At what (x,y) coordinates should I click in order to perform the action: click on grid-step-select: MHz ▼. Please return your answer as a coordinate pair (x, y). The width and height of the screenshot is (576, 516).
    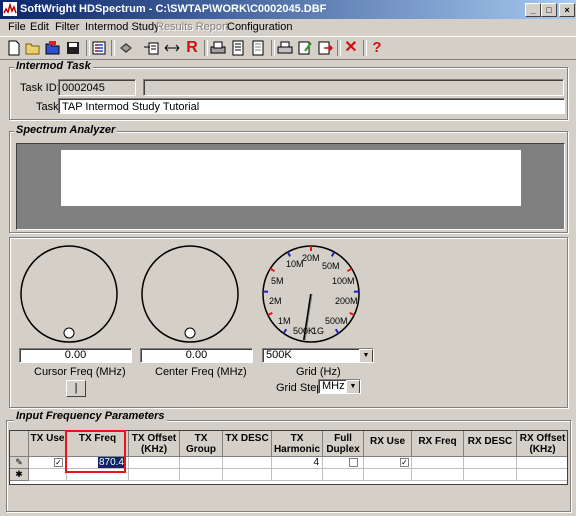
    Looking at the image, I should click on (339, 386).